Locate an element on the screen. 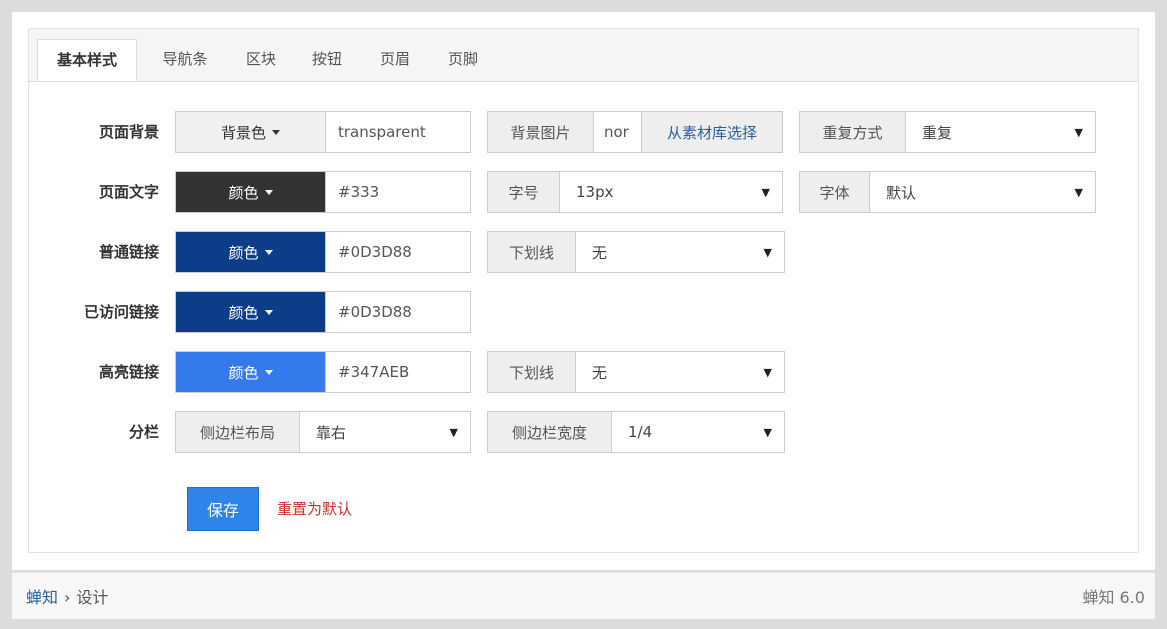 The image size is (1167, 629). link-color-button: 颜色 is located at coordinates (251, 252).